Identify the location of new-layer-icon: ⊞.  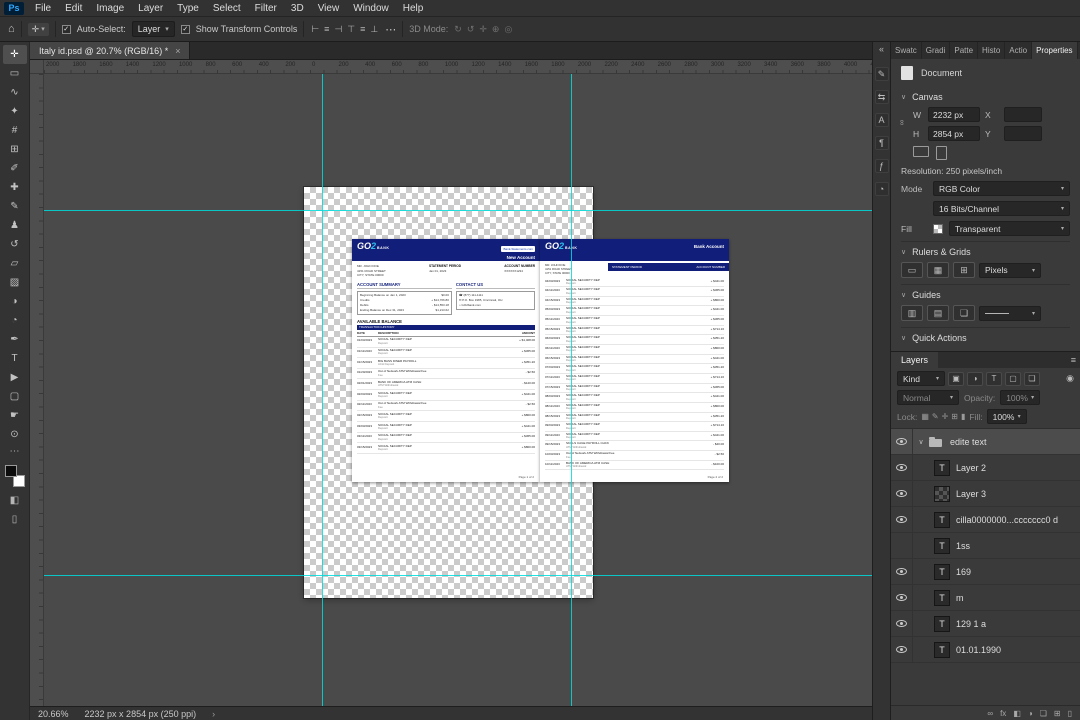
(1057, 713).